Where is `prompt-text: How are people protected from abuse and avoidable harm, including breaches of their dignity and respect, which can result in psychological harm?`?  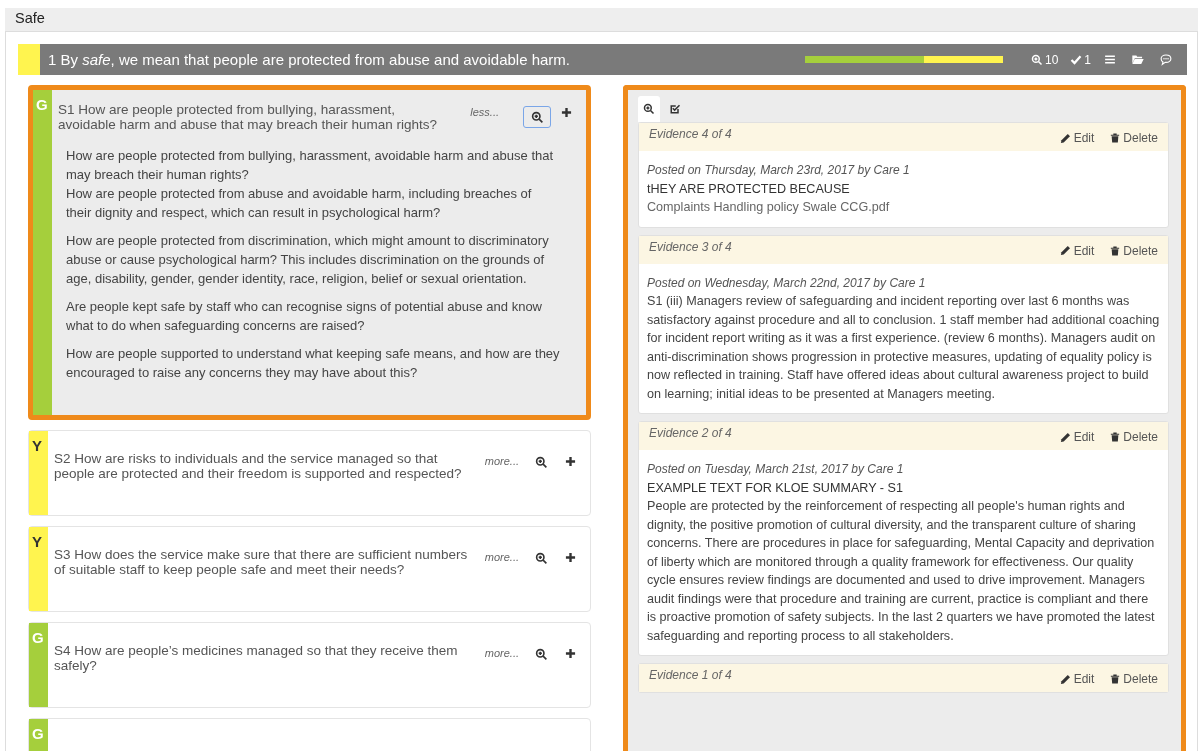 prompt-text: How are people protected from abuse and avoidable harm, including breaches of their dignity and respect, which can result in psychological harm? is located at coordinates (299, 203).